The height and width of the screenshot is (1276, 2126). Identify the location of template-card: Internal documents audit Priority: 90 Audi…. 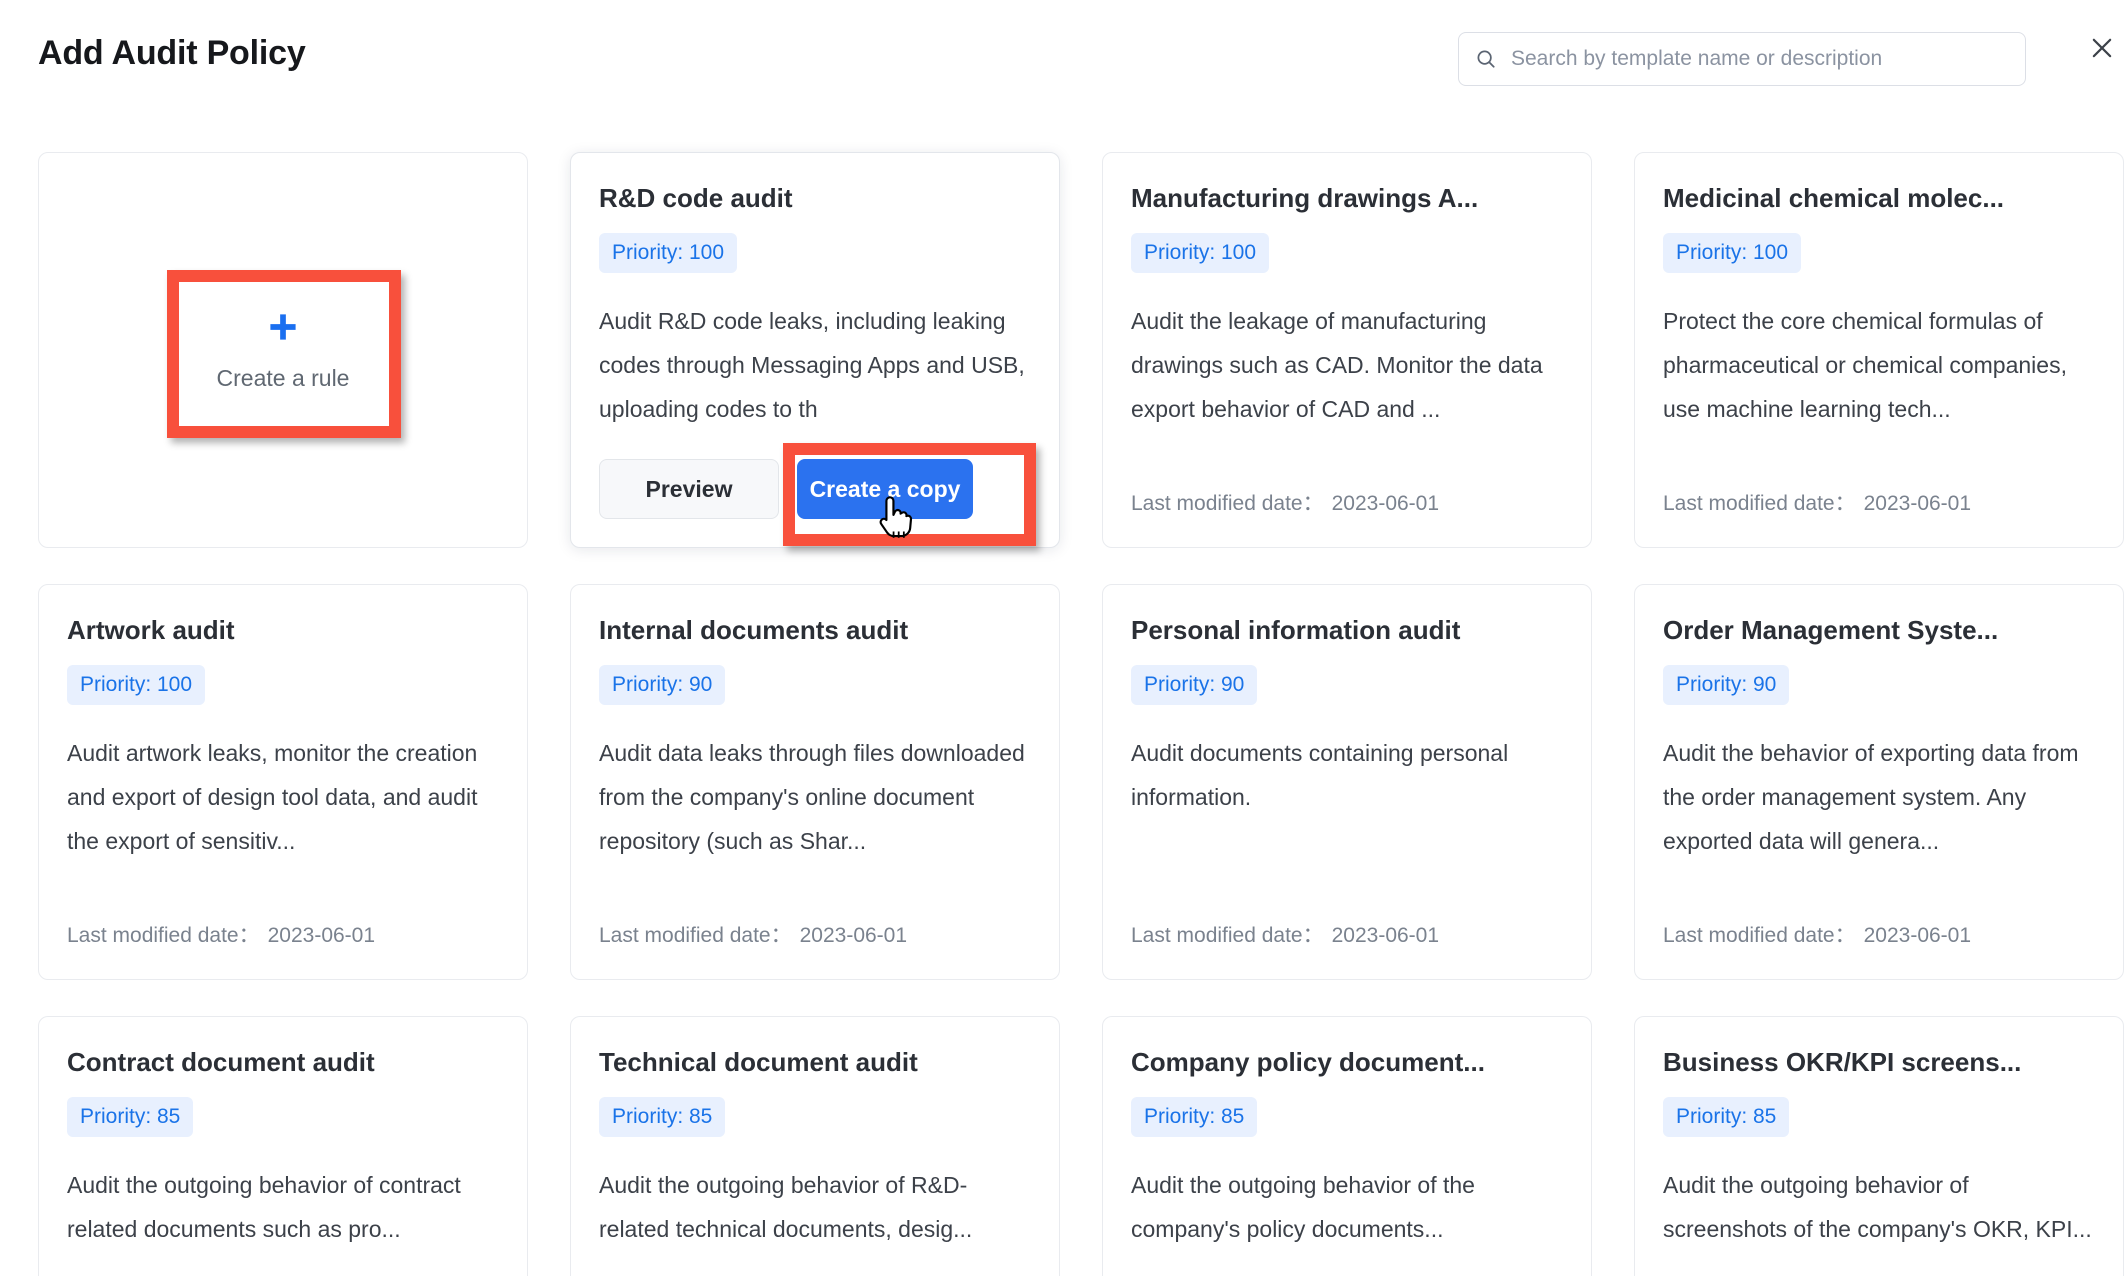
(815, 782).